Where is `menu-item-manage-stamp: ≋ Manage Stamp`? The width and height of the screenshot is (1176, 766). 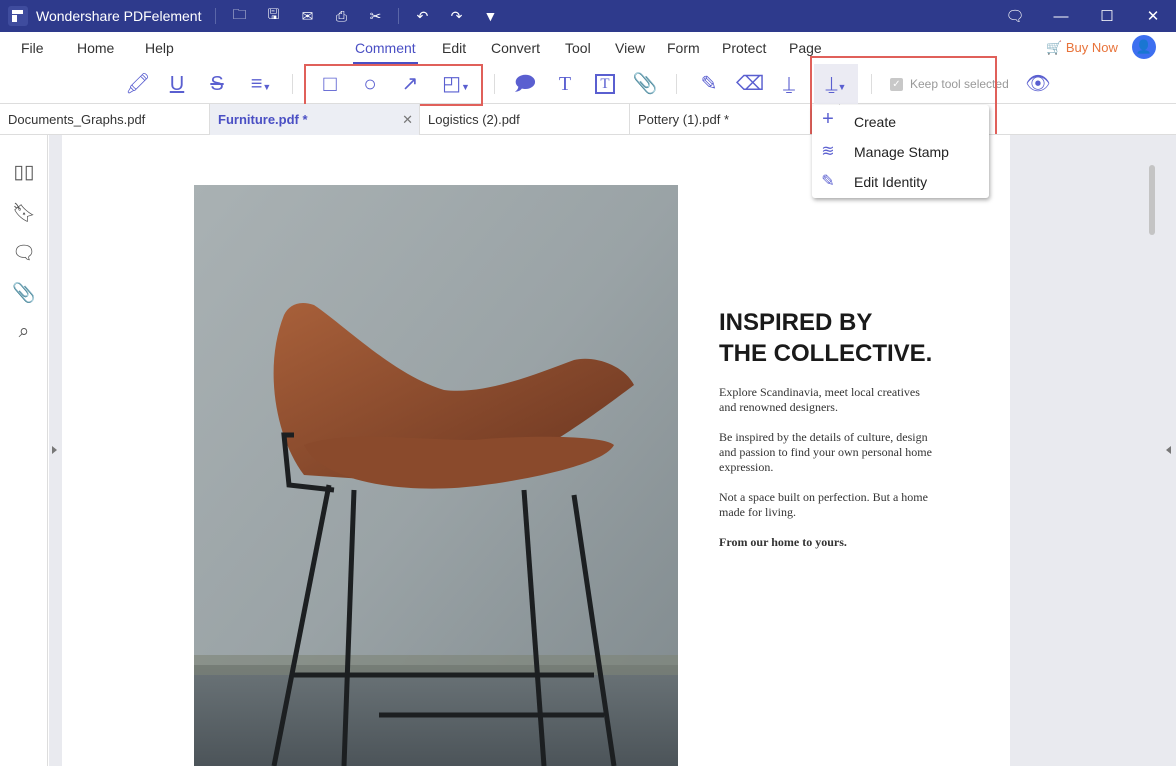 menu-item-manage-stamp: ≋ Manage Stamp is located at coordinates (900, 151).